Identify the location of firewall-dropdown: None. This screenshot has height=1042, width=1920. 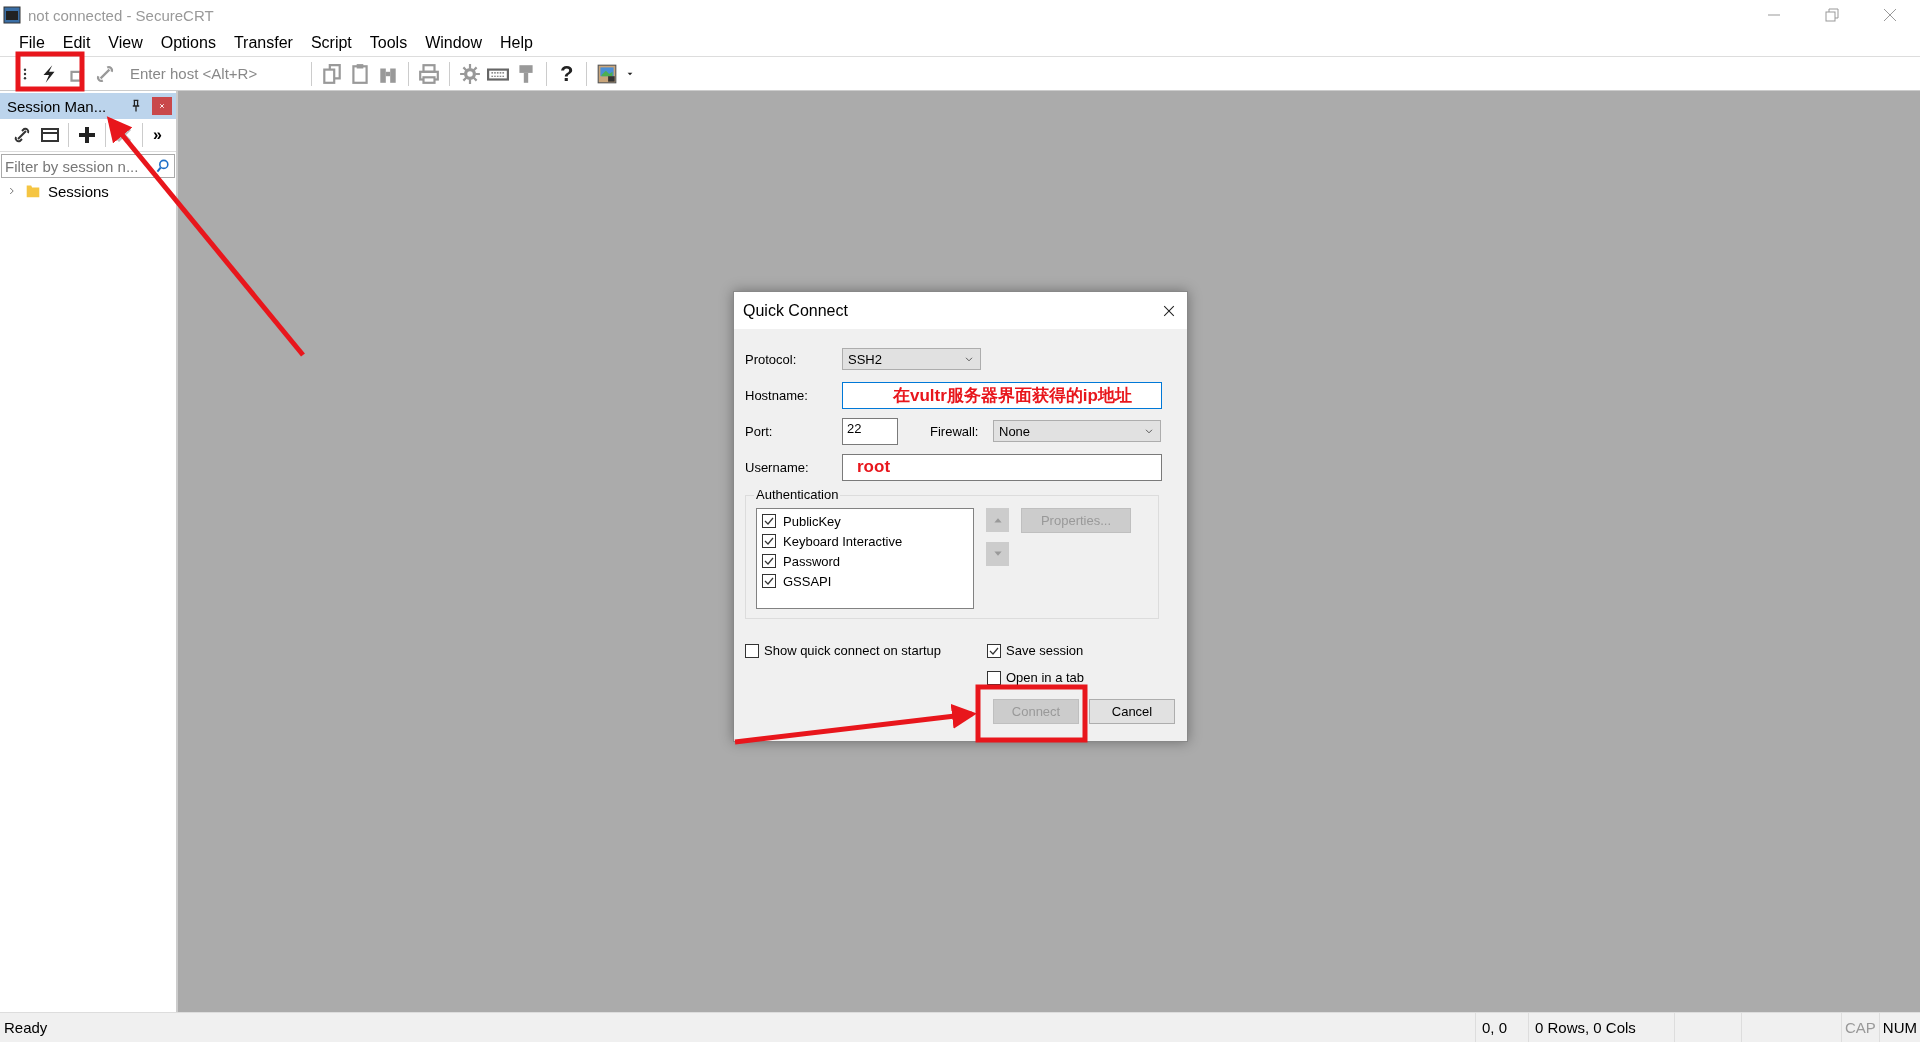
(1077, 431).